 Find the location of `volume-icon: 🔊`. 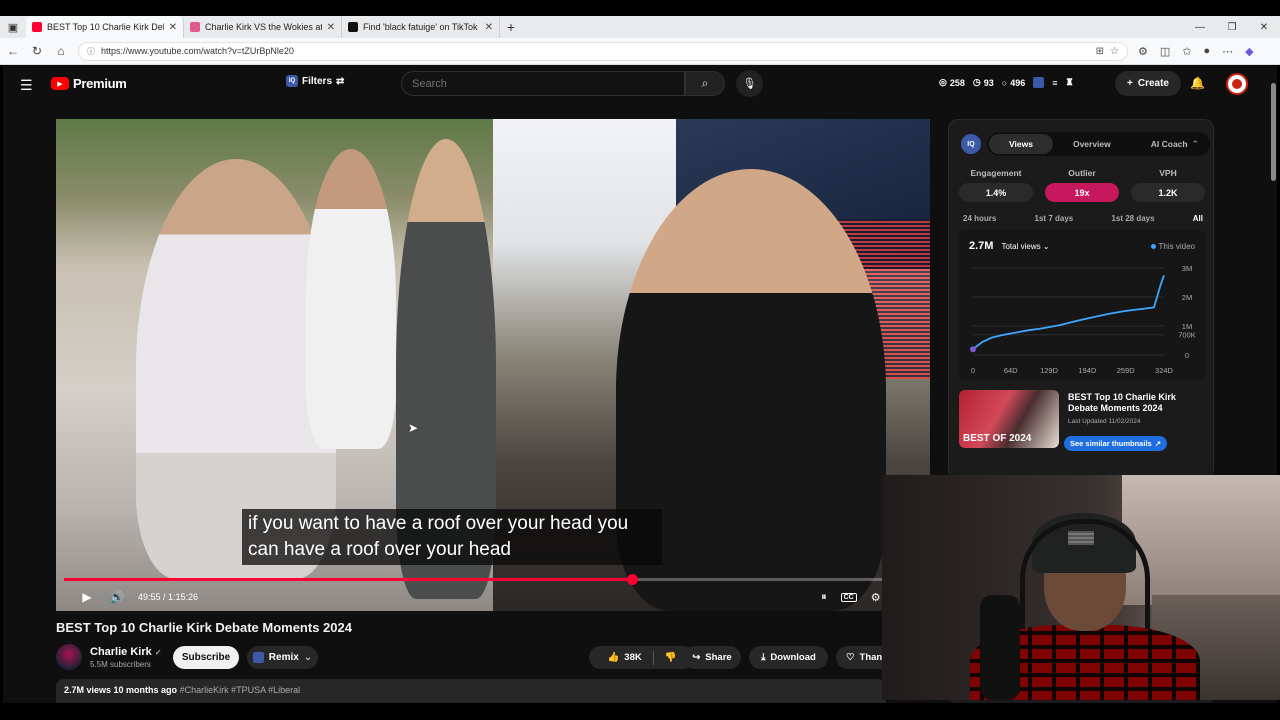

volume-icon: 🔊 is located at coordinates (117, 597).